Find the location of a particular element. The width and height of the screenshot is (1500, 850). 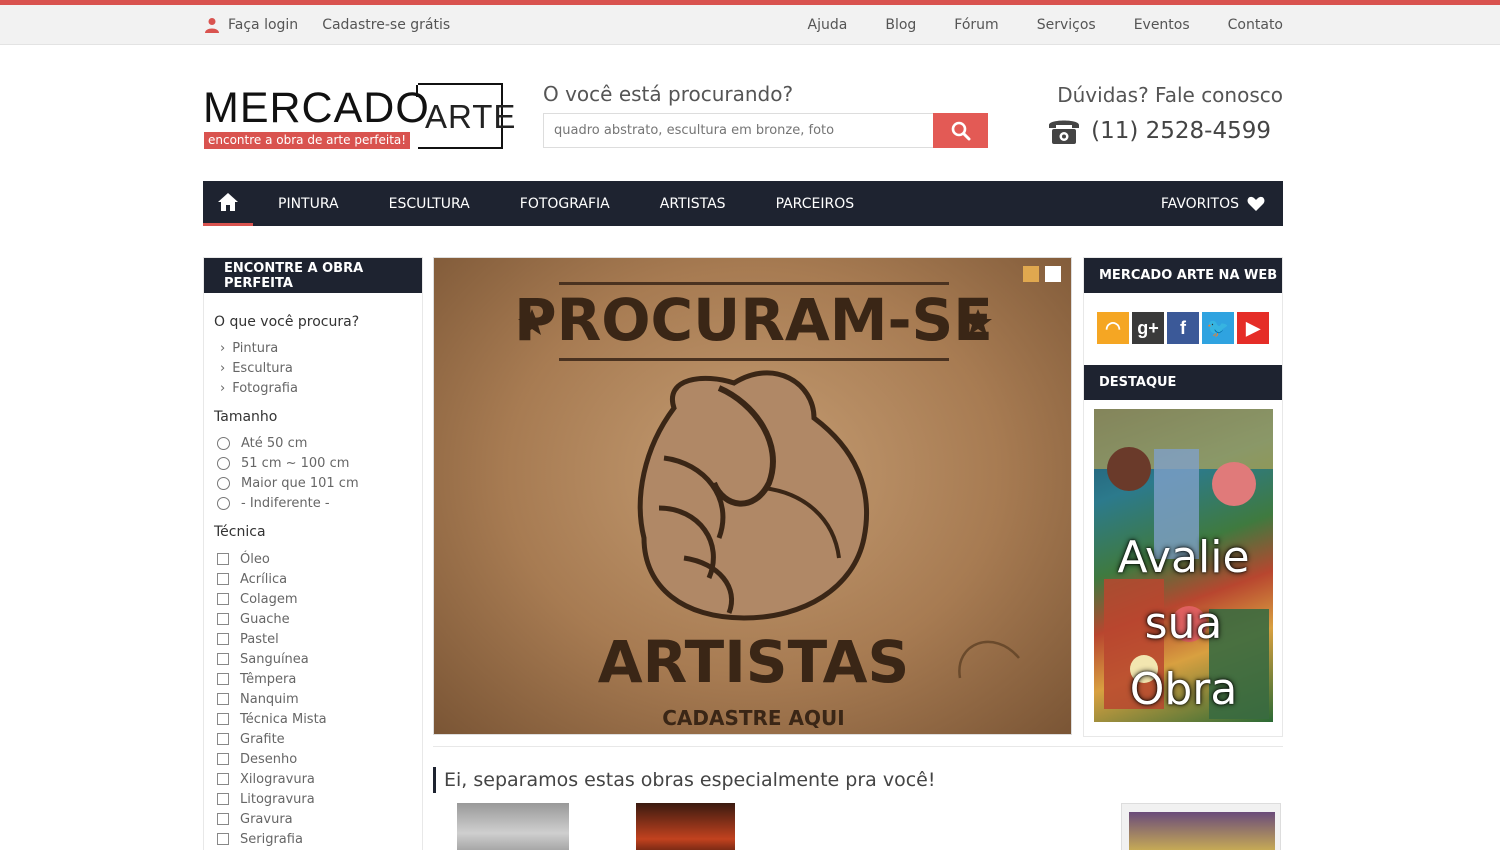

youtube-icon: ▶ is located at coordinates (1253, 328).